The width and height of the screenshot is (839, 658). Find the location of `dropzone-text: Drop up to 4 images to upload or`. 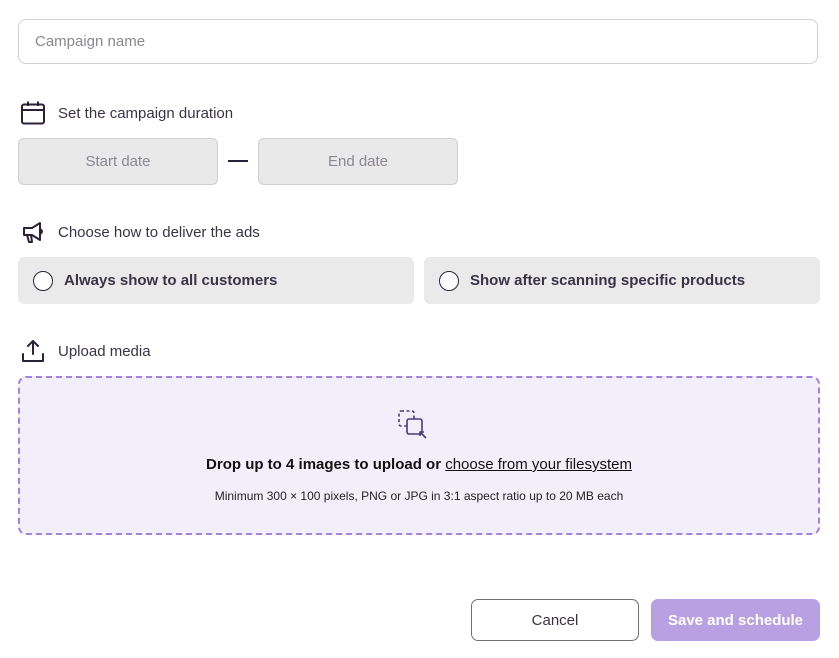

dropzone-text: Drop up to 4 images to upload or is located at coordinates (326, 464).